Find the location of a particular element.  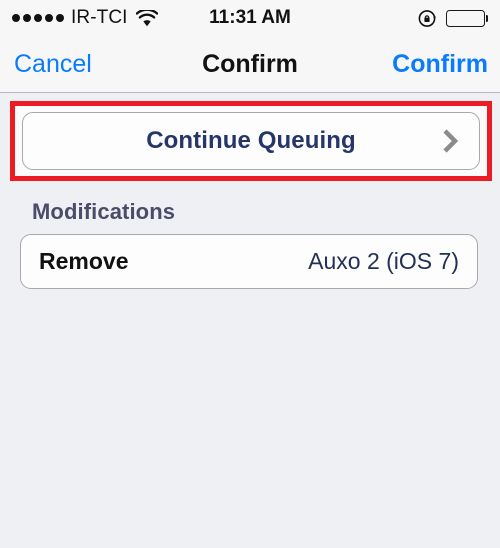

status-bar-right is located at coordinates (453, 18).